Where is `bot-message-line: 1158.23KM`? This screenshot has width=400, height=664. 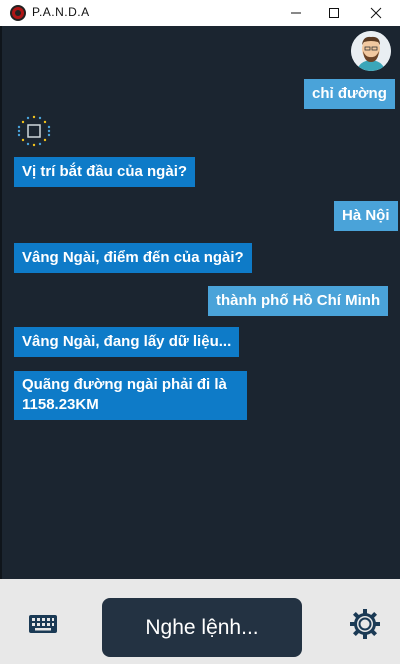 bot-message-line: 1158.23KM is located at coordinates (60, 404).